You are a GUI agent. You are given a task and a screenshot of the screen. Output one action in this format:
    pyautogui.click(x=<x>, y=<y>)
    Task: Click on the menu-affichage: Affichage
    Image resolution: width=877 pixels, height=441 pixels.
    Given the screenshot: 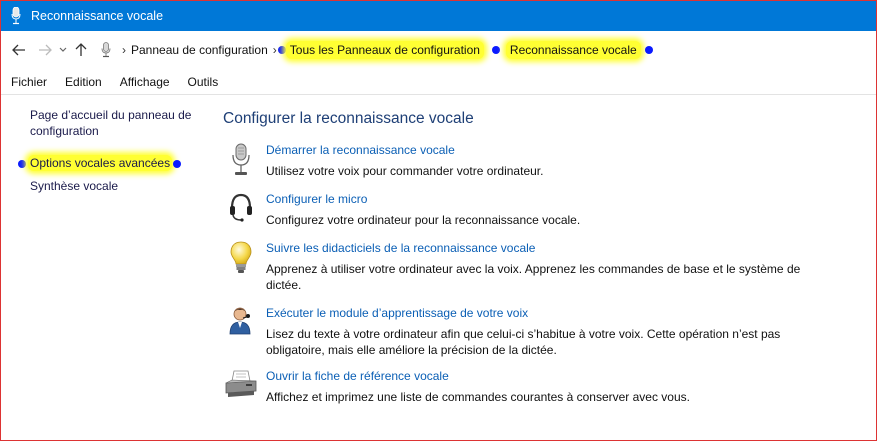 What is the action you would take?
    pyautogui.click(x=145, y=82)
    